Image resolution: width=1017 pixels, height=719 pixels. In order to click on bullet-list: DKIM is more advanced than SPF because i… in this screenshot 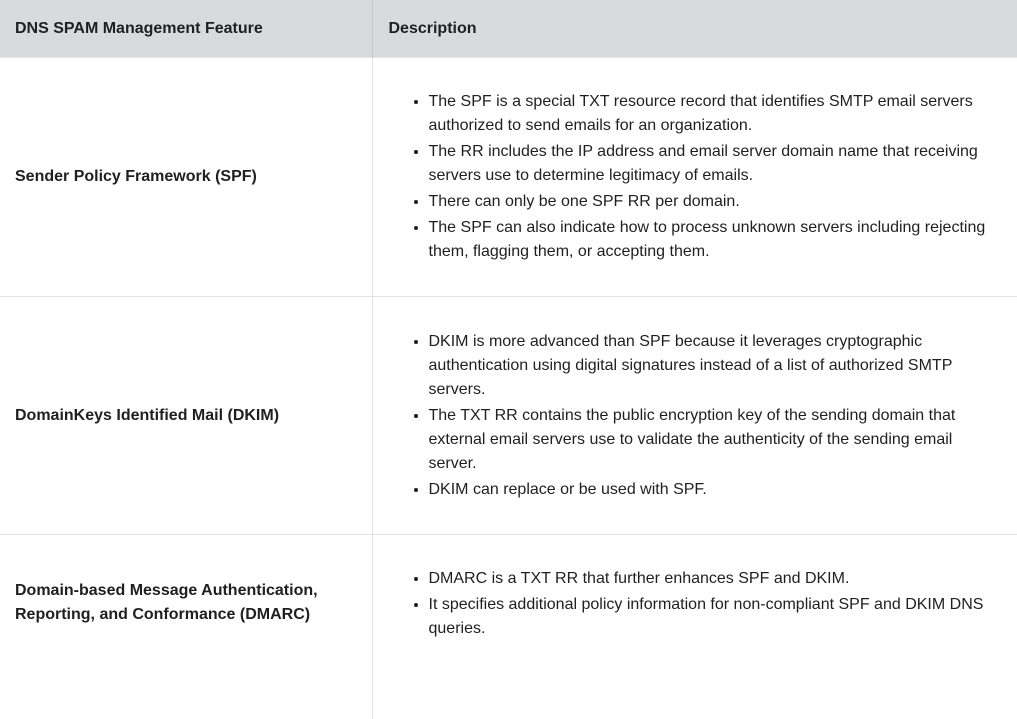, I will do `click(707, 415)`.